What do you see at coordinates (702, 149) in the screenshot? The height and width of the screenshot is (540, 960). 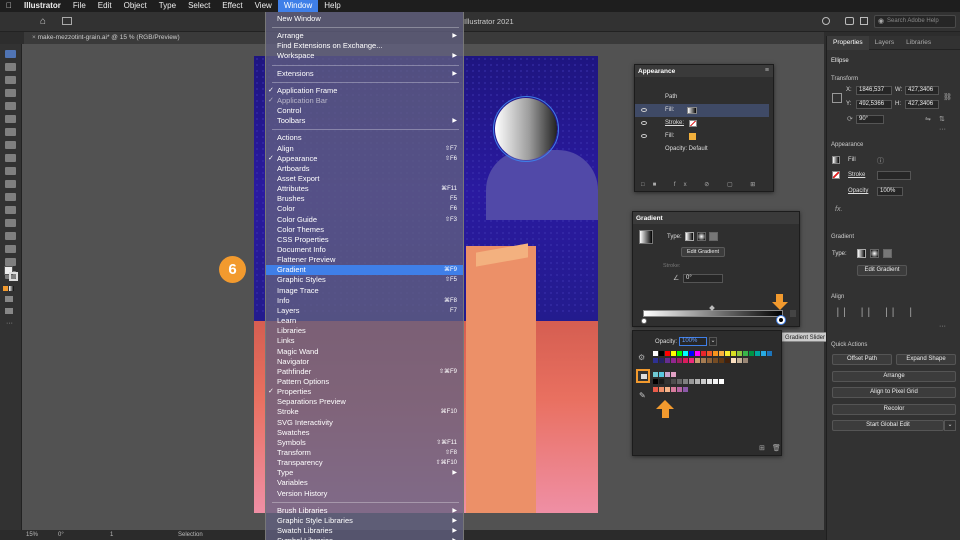 I see `appearance-opacity-row: Opacity: Default` at bounding box center [702, 149].